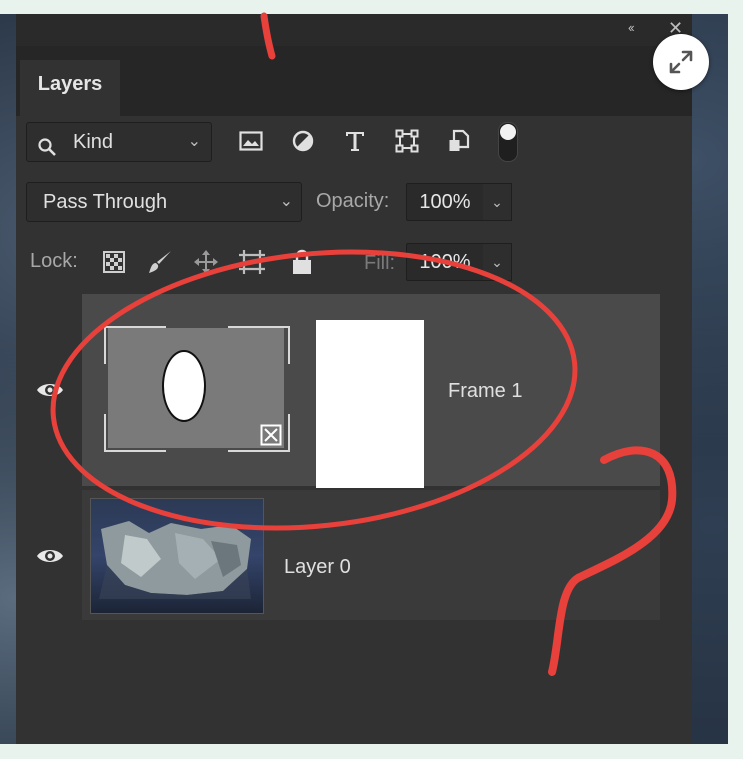 The image size is (743, 759). I want to click on toggle-knob, so click(508, 132).